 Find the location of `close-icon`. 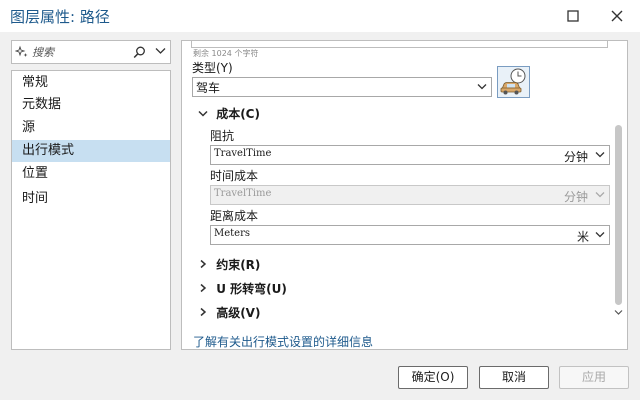

close-icon is located at coordinates (617, 16).